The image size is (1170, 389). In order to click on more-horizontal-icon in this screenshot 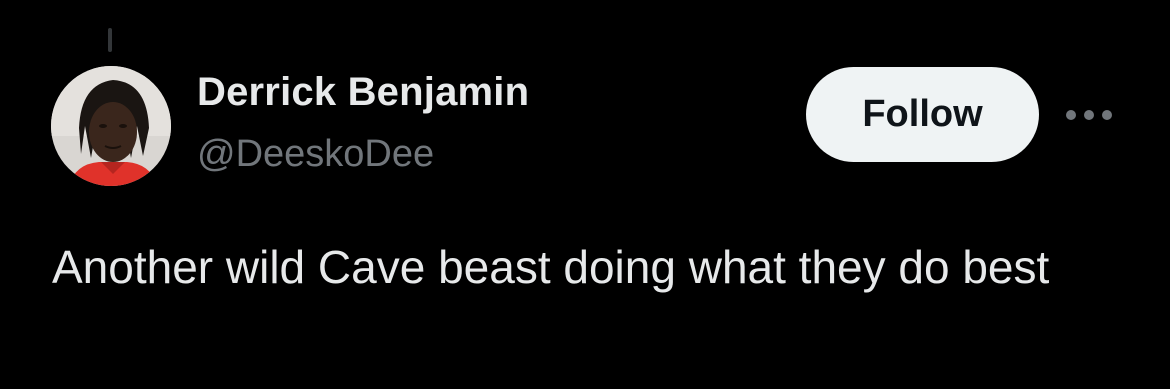, I will do `click(1089, 115)`.